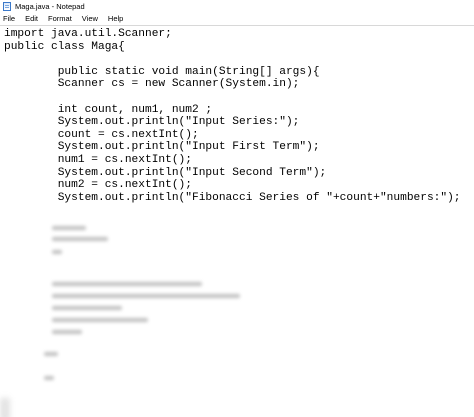 Image resolution: width=474 pixels, height=417 pixels. Describe the element at coordinates (10, 19) in the screenshot. I see `menu-file: File` at that location.